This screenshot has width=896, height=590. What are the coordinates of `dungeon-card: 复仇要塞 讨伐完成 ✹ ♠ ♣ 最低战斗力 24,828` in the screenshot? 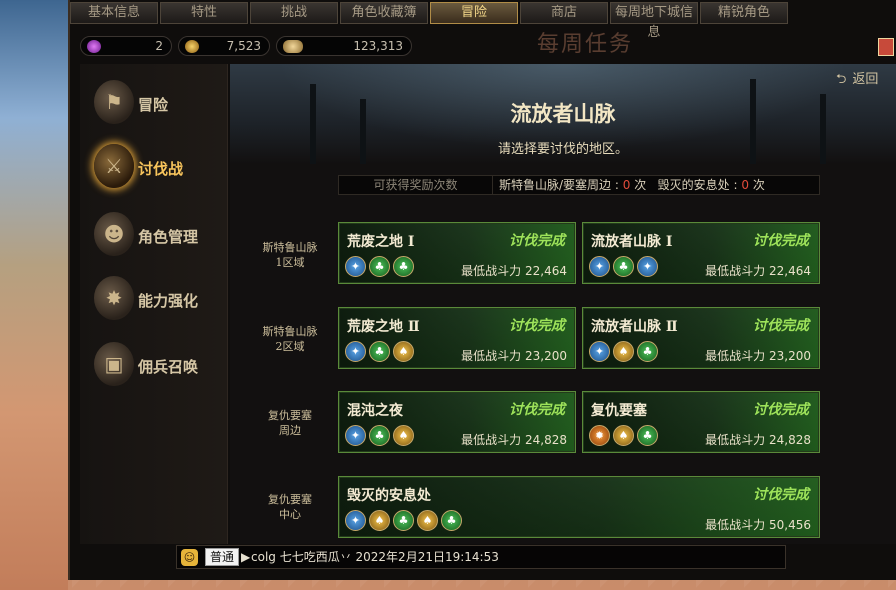 It's located at (701, 422).